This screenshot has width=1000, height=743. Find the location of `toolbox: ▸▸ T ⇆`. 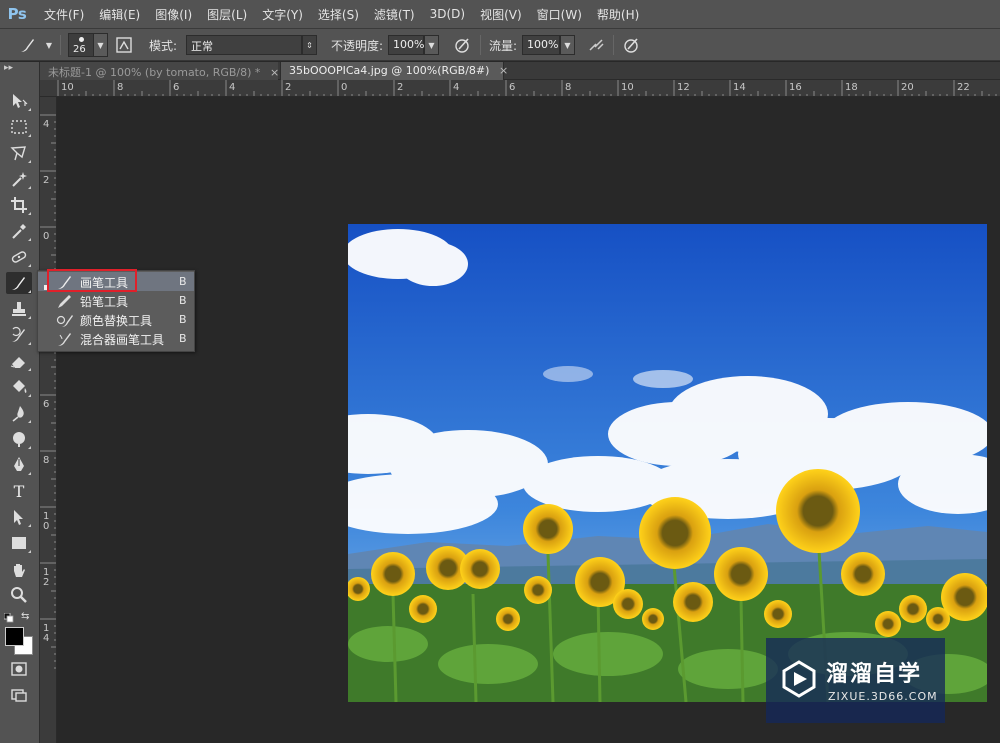

toolbox: ▸▸ T ⇆ is located at coordinates (20, 402).